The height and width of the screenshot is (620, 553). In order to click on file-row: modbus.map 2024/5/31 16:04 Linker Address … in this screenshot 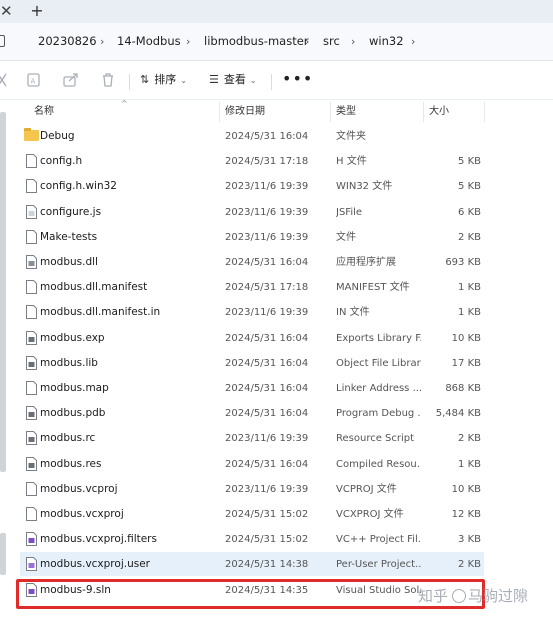, I will do `click(252, 388)`.